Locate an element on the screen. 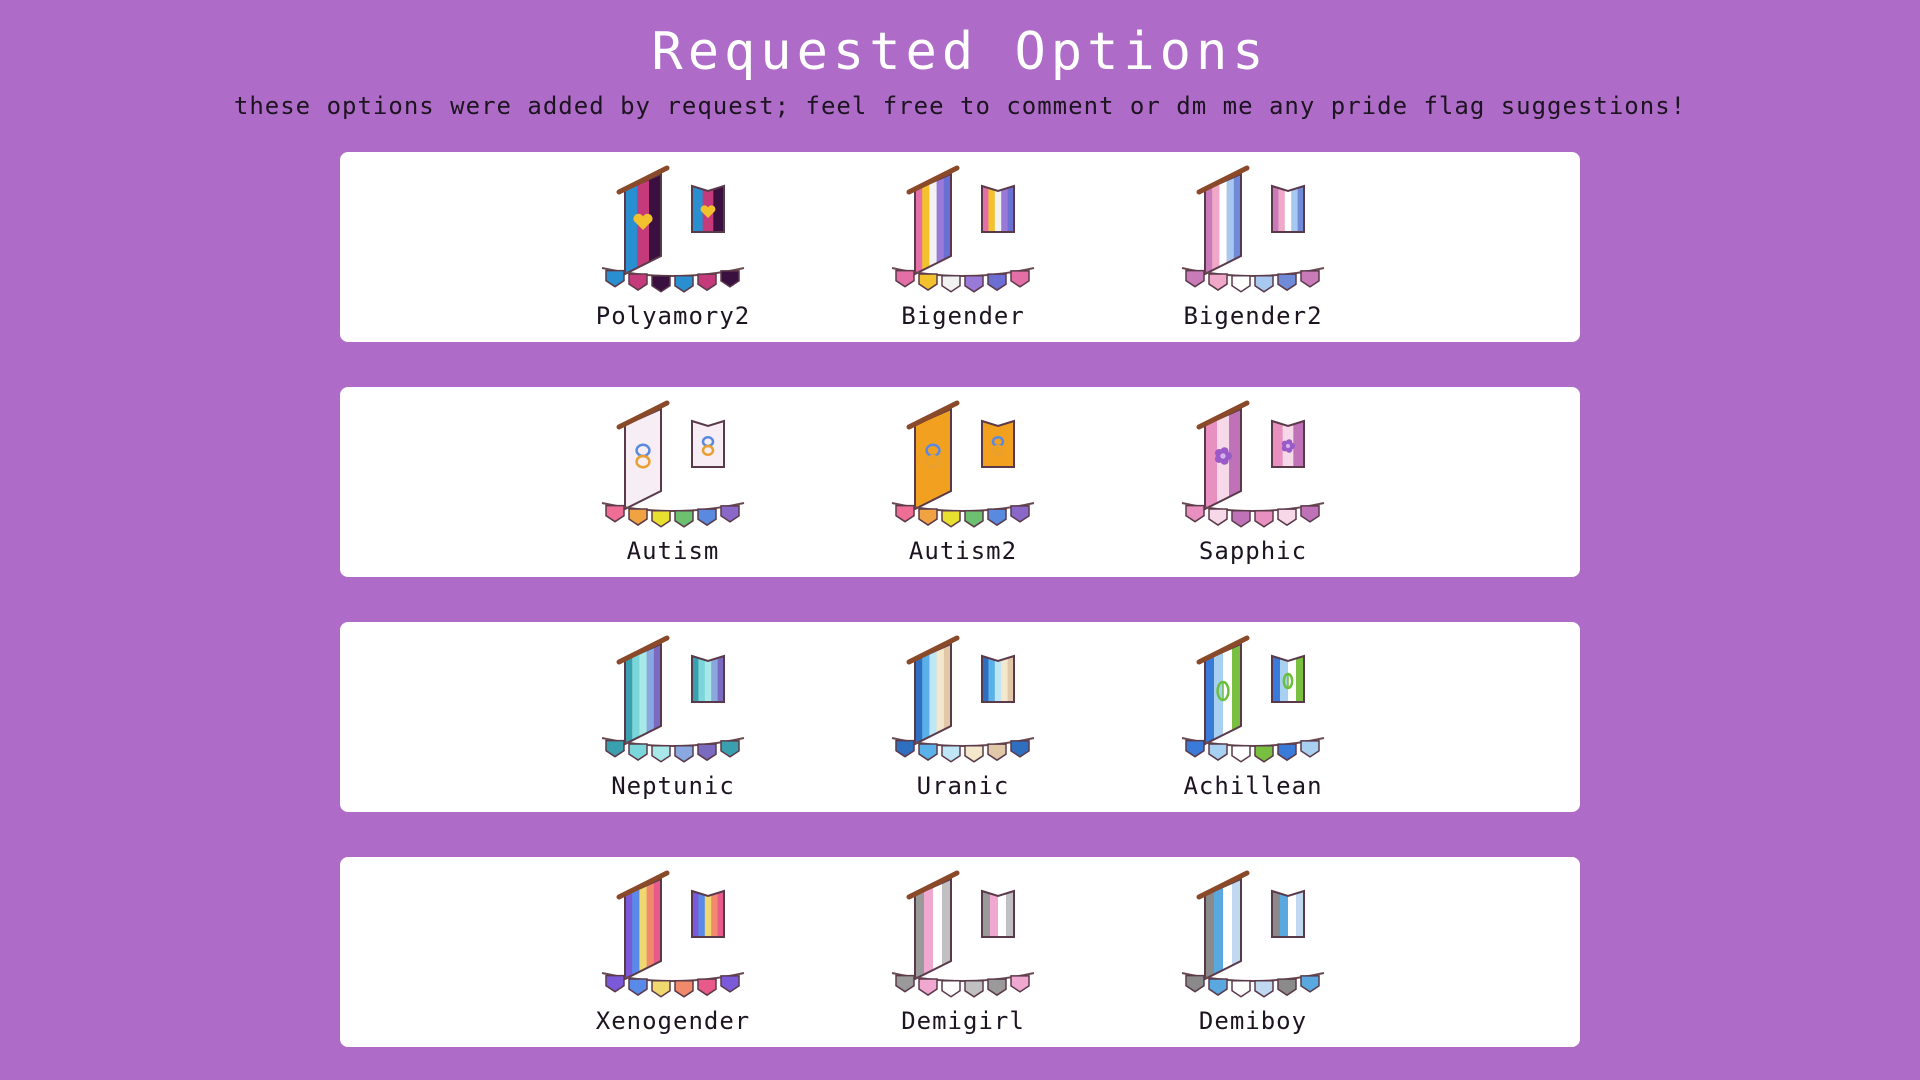 Image resolution: width=1920 pixels, height=1080 pixels. flag-row-panel: Autism Autism2 Sapphic is located at coordinates (960, 482).